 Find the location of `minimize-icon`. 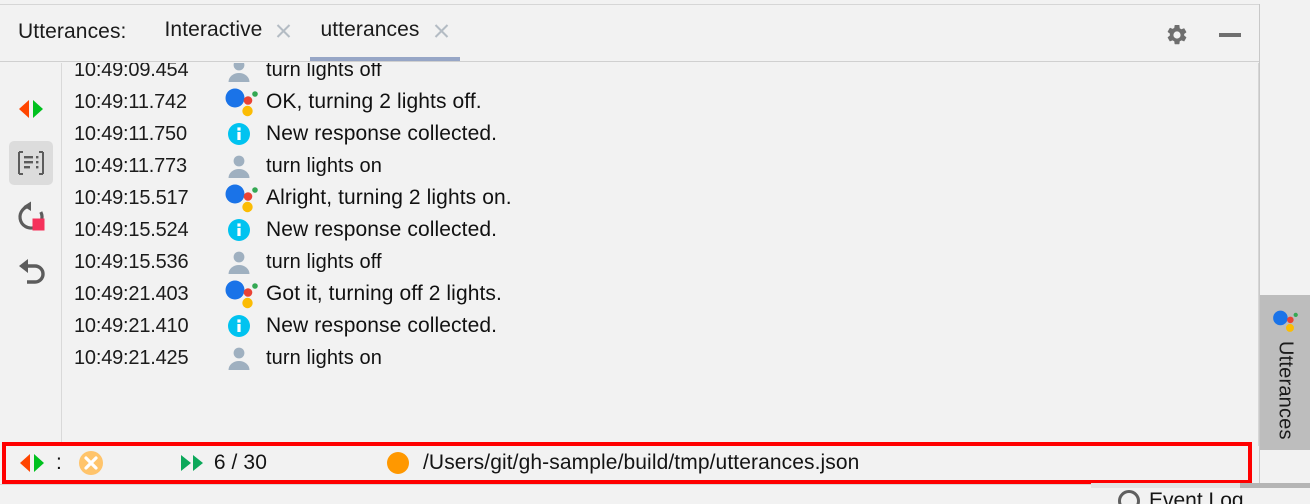

minimize-icon is located at coordinates (1230, 35).